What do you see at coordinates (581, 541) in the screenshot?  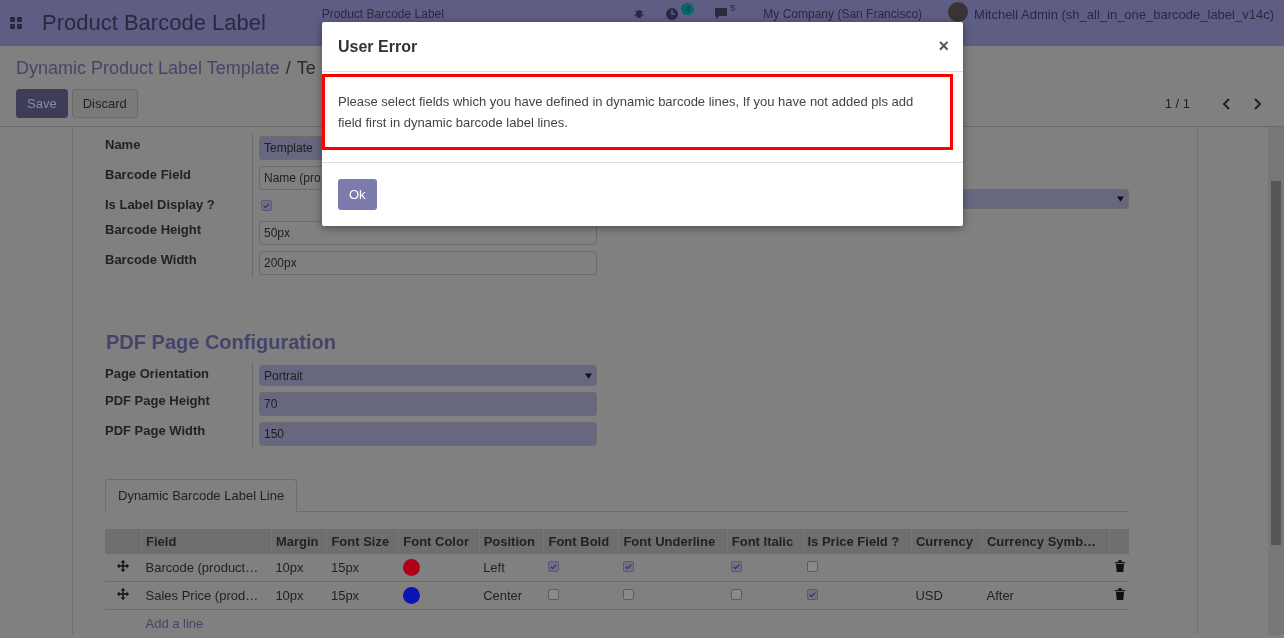 I see `column-header: Font Bold` at bounding box center [581, 541].